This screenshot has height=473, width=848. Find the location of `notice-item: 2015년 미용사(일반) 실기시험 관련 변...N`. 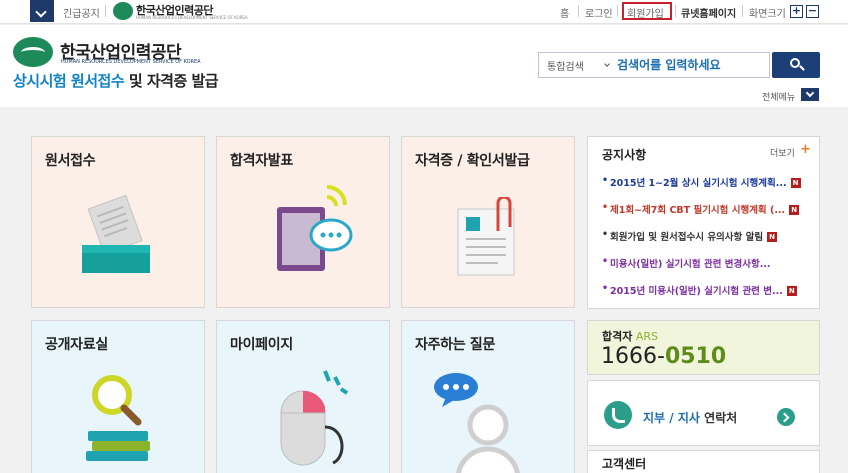

notice-item: 2015년 미용사(일반) 실기시험 관련 변...N is located at coordinates (707, 296).